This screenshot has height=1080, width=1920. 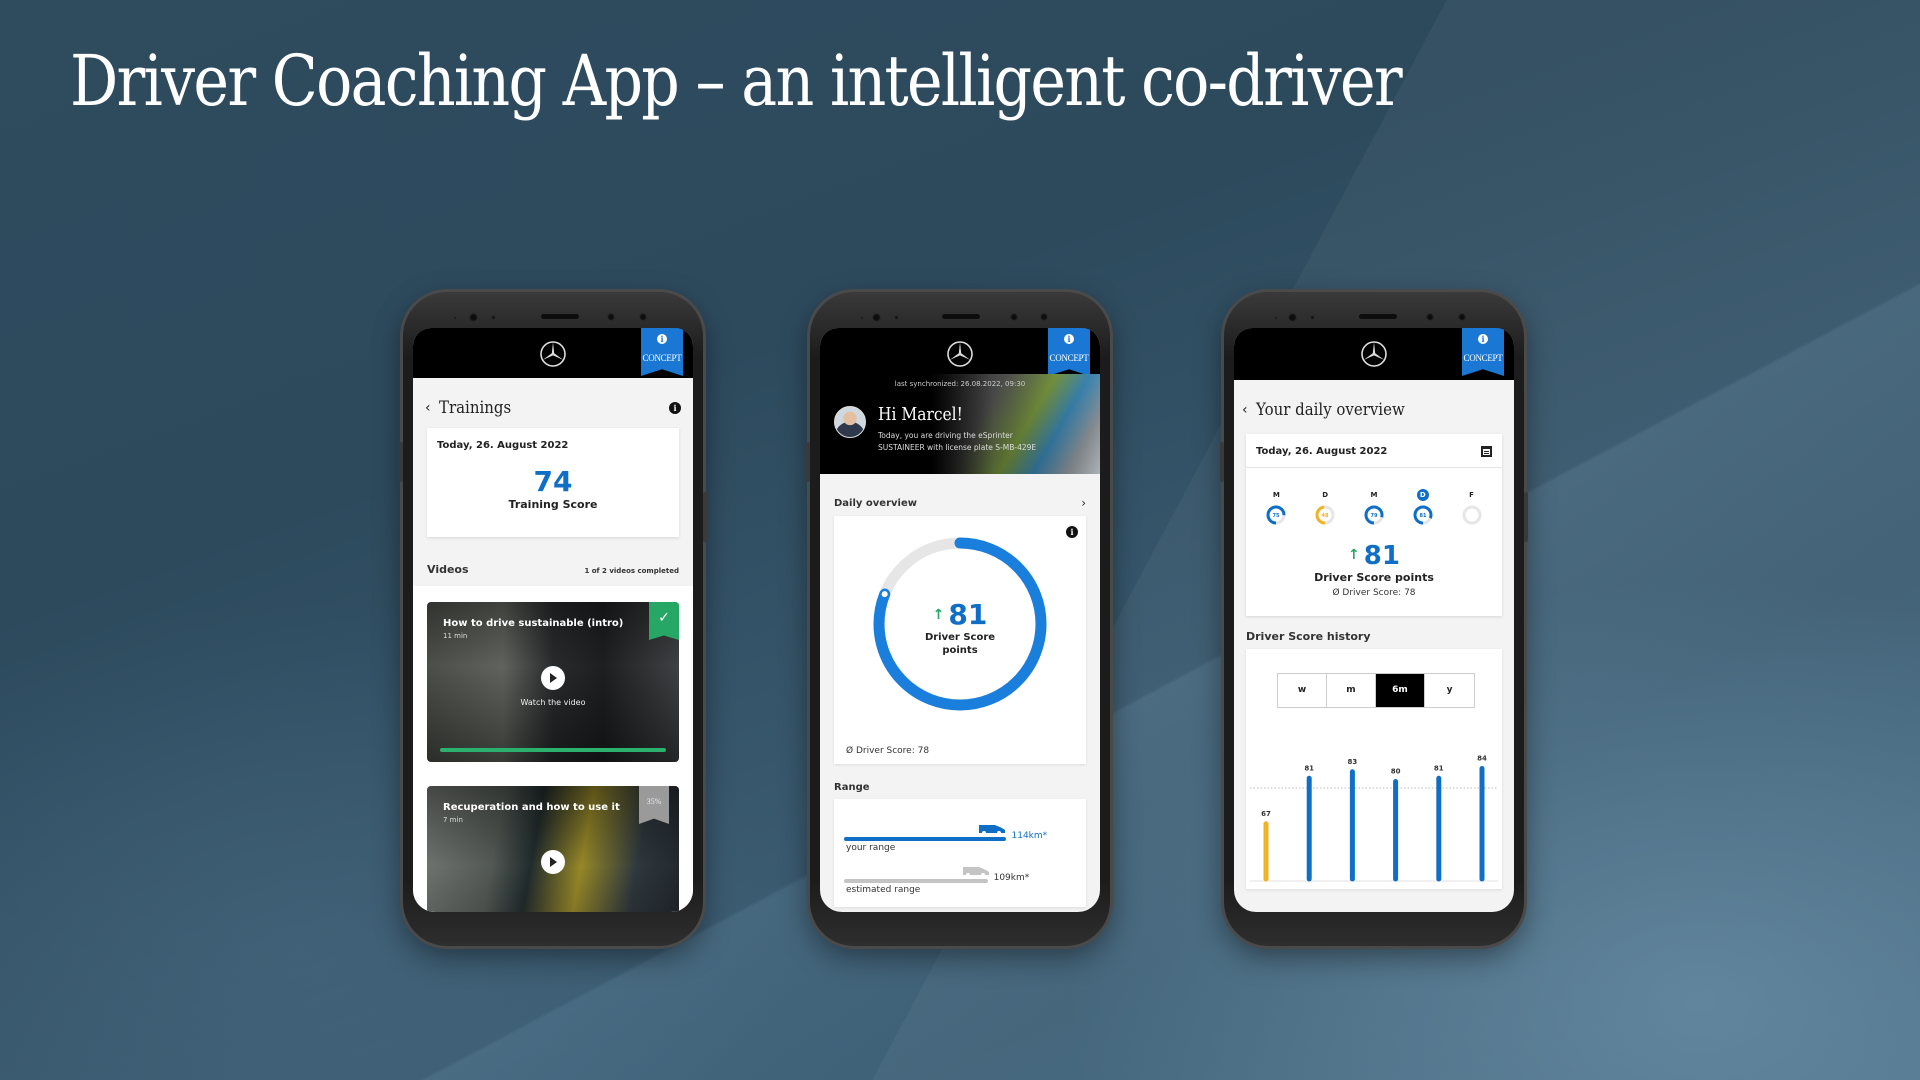 What do you see at coordinates (1325, 495) in the screenshot?
I see `weekday-letter: D` at bounding box center [1325, 495].